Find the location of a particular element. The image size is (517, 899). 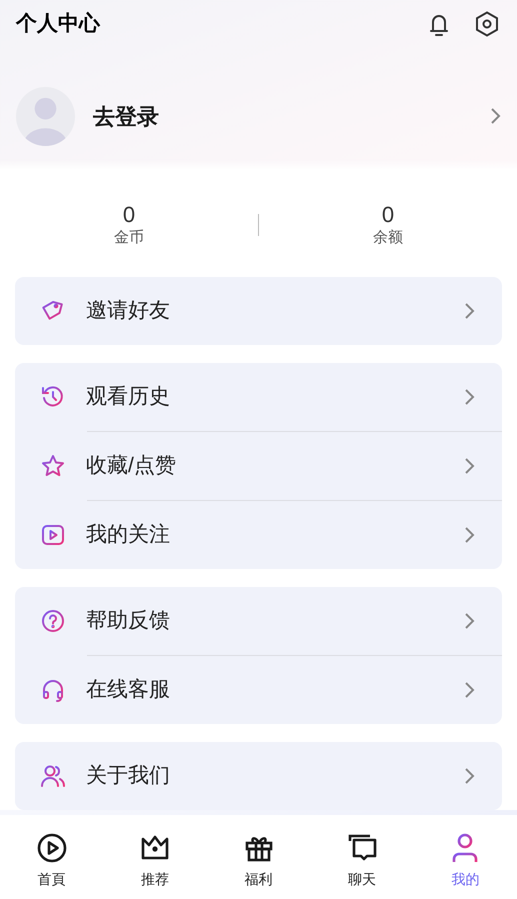

menu-item: 观看历史 is located at coordinates (258, 397).